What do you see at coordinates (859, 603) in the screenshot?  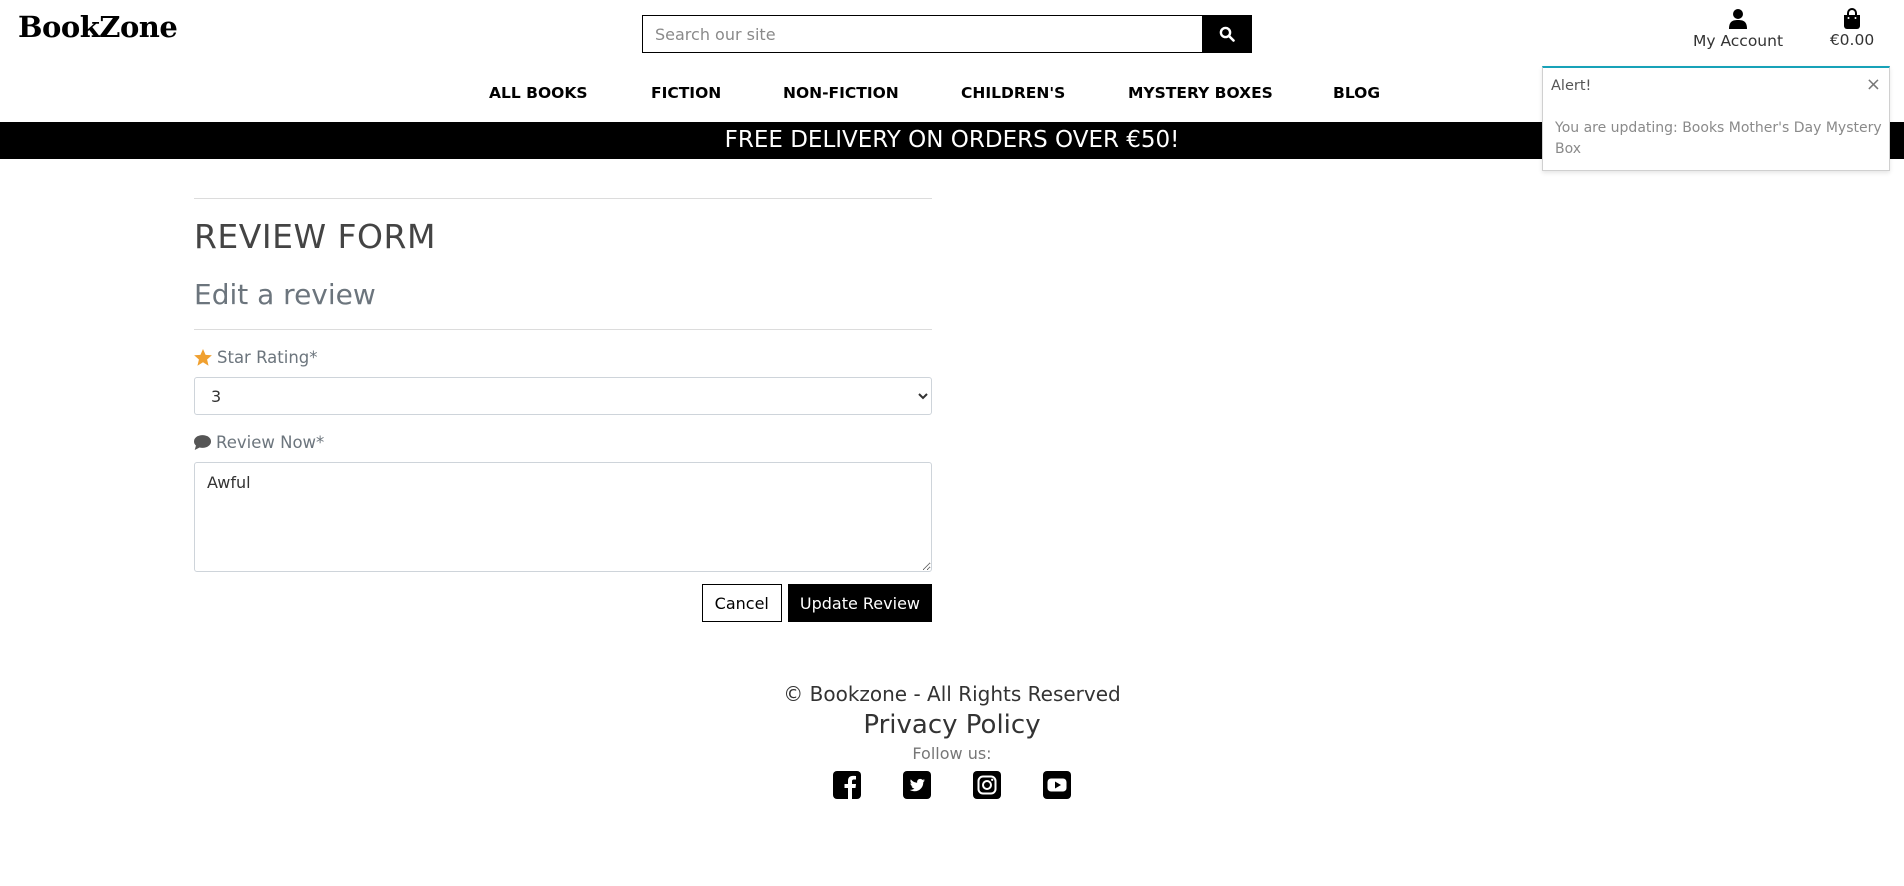 I see `update-review-button: Update Review` at bounding box center [859, 603].